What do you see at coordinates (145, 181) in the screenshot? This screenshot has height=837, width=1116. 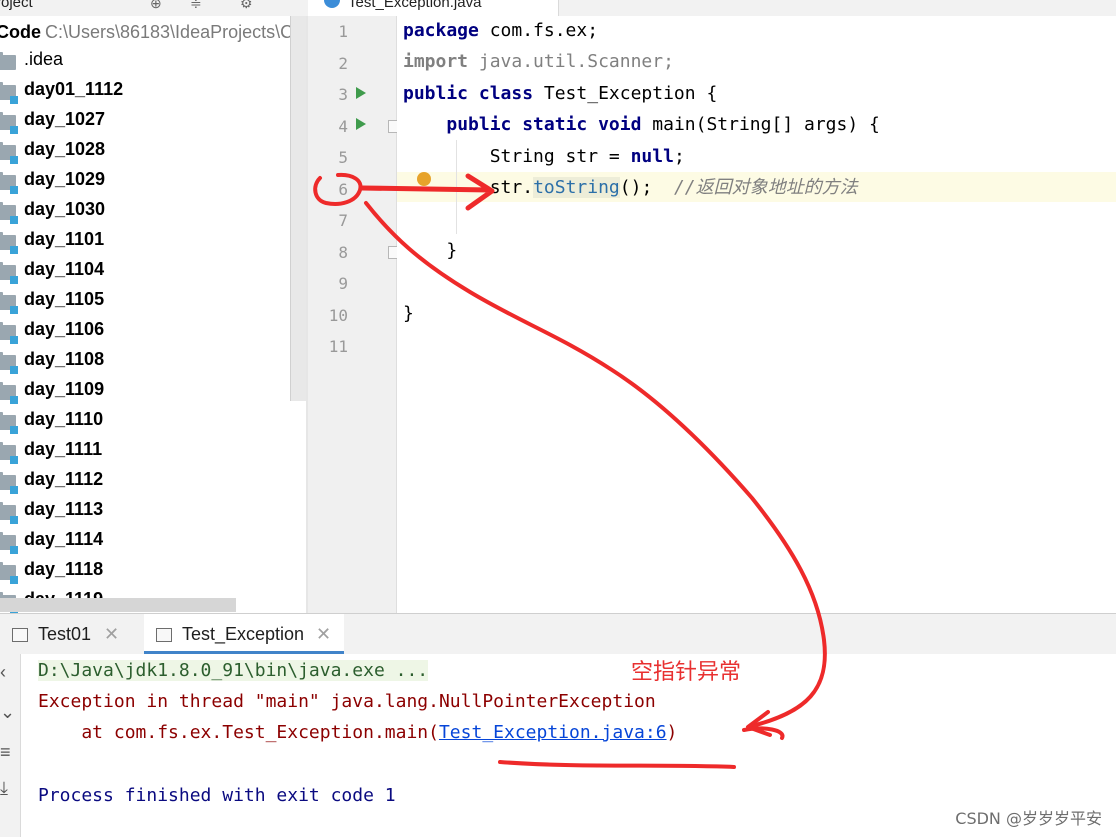 I see `tree-item: day_1029` at bounding box center [145, 181].